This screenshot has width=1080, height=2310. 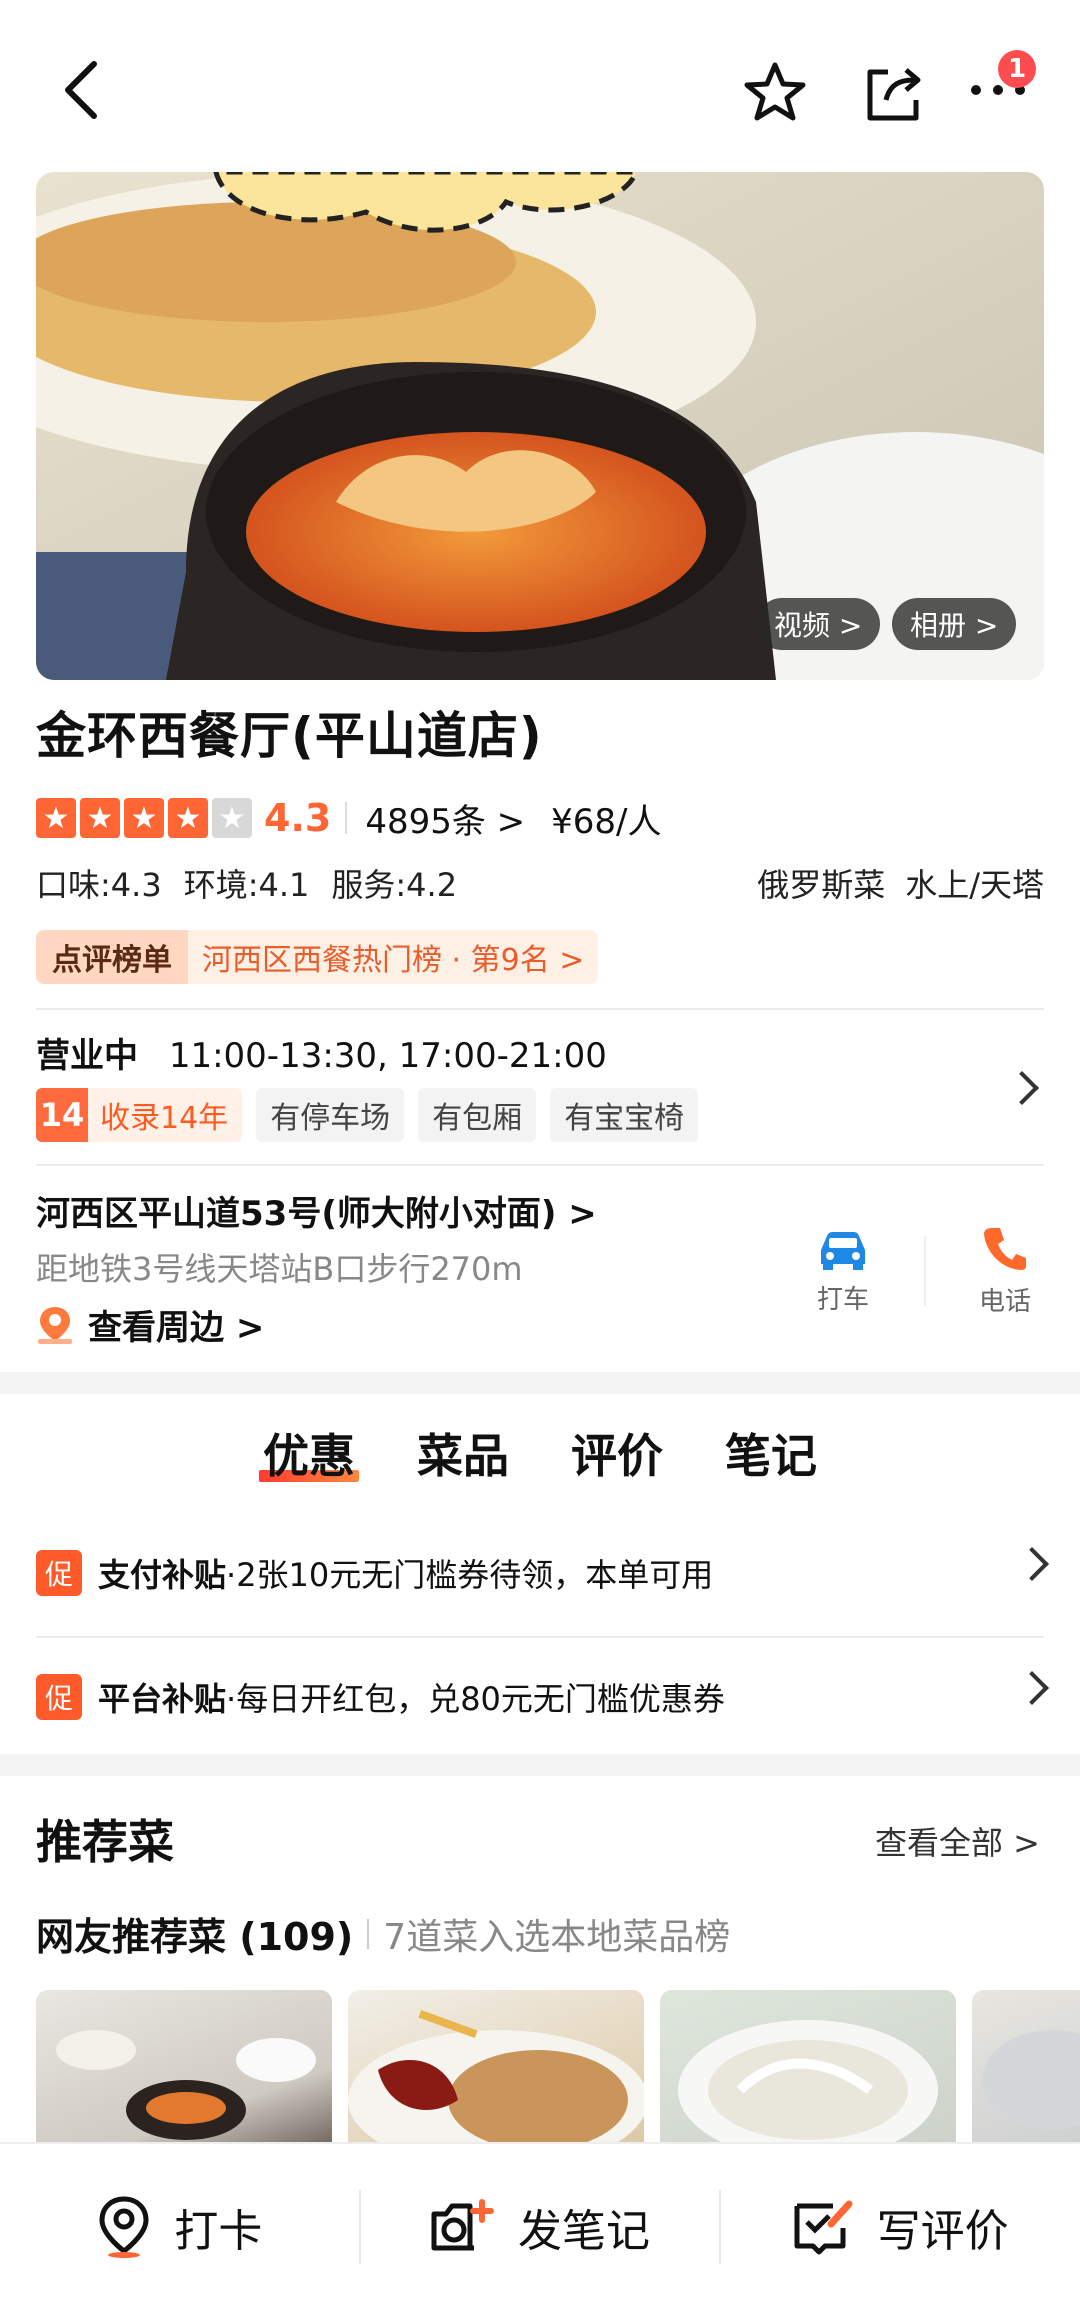 What do you see at coordinates (821, 885) in the screenshot?
I see `cuisine-label: 俄罗斯菜` at bounding box center [821, 885].